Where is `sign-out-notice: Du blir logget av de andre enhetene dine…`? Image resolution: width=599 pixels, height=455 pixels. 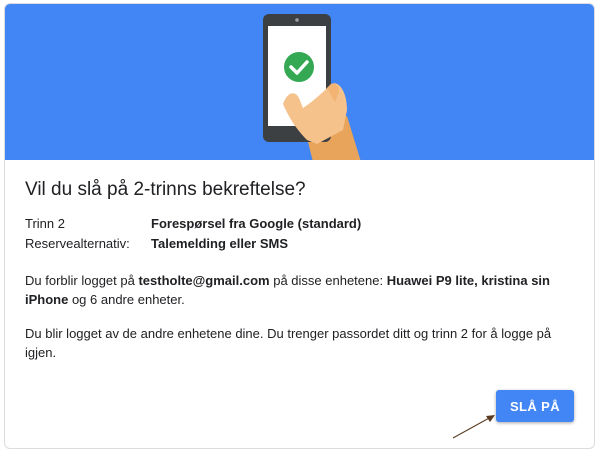
sign-out-notice: Du blir logget av de andre enhetene dine… is located at coordinates (288, 343).